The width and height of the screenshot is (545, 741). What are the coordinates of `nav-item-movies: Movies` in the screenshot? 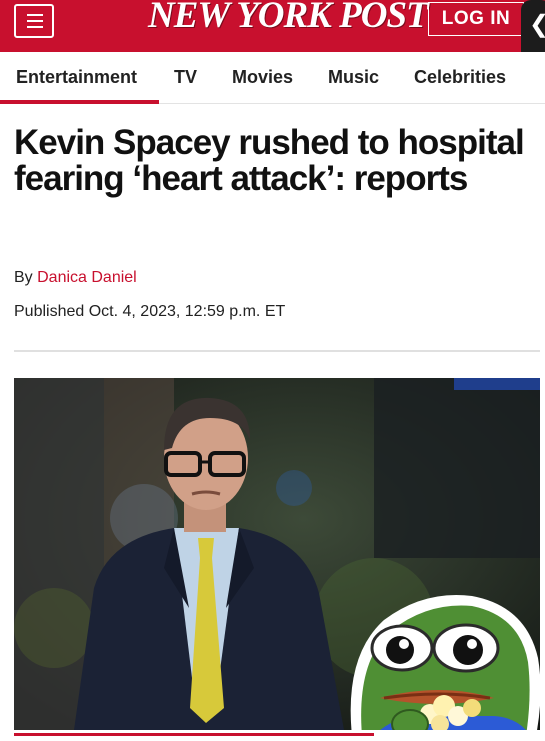 It's located at (262, 77).